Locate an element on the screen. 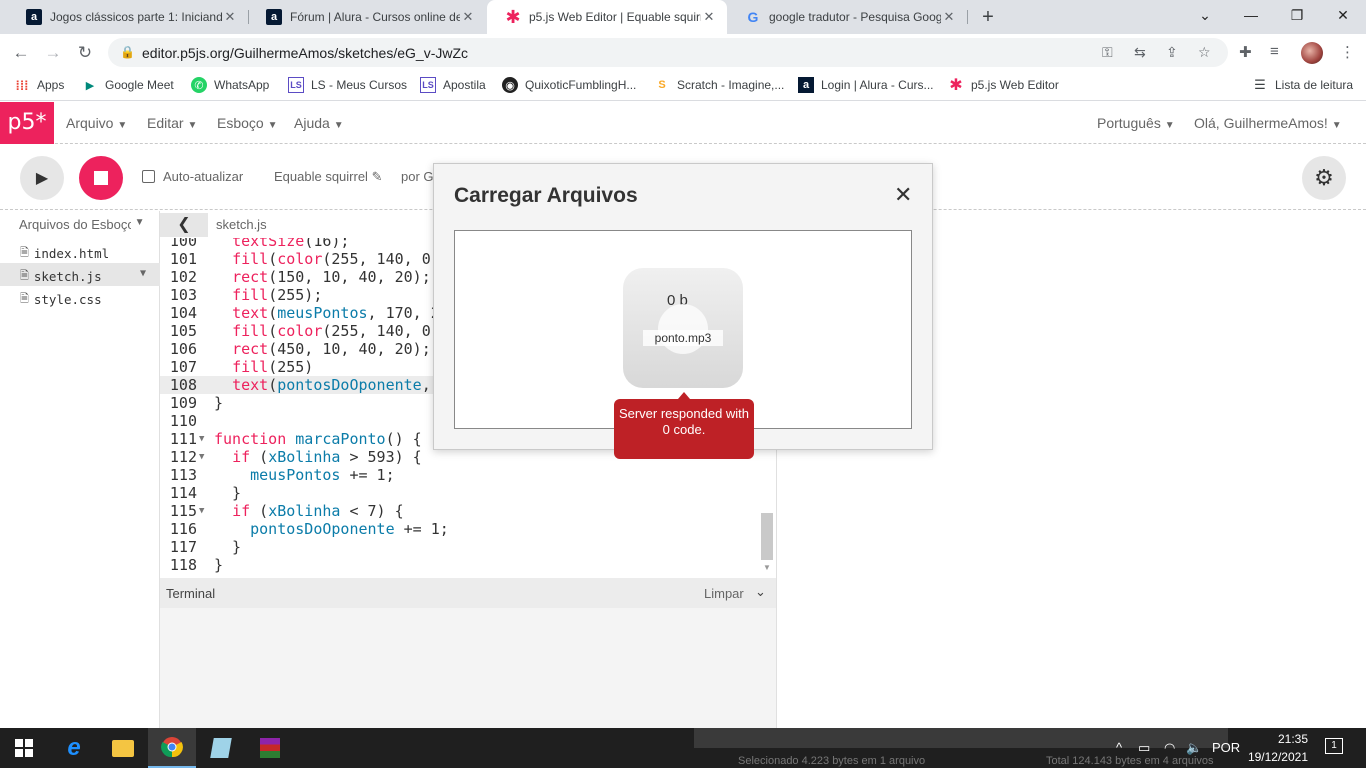 The height and width of the screenshot is (768, 1366). code-line: 117 } is located at coordinates (468, 547).